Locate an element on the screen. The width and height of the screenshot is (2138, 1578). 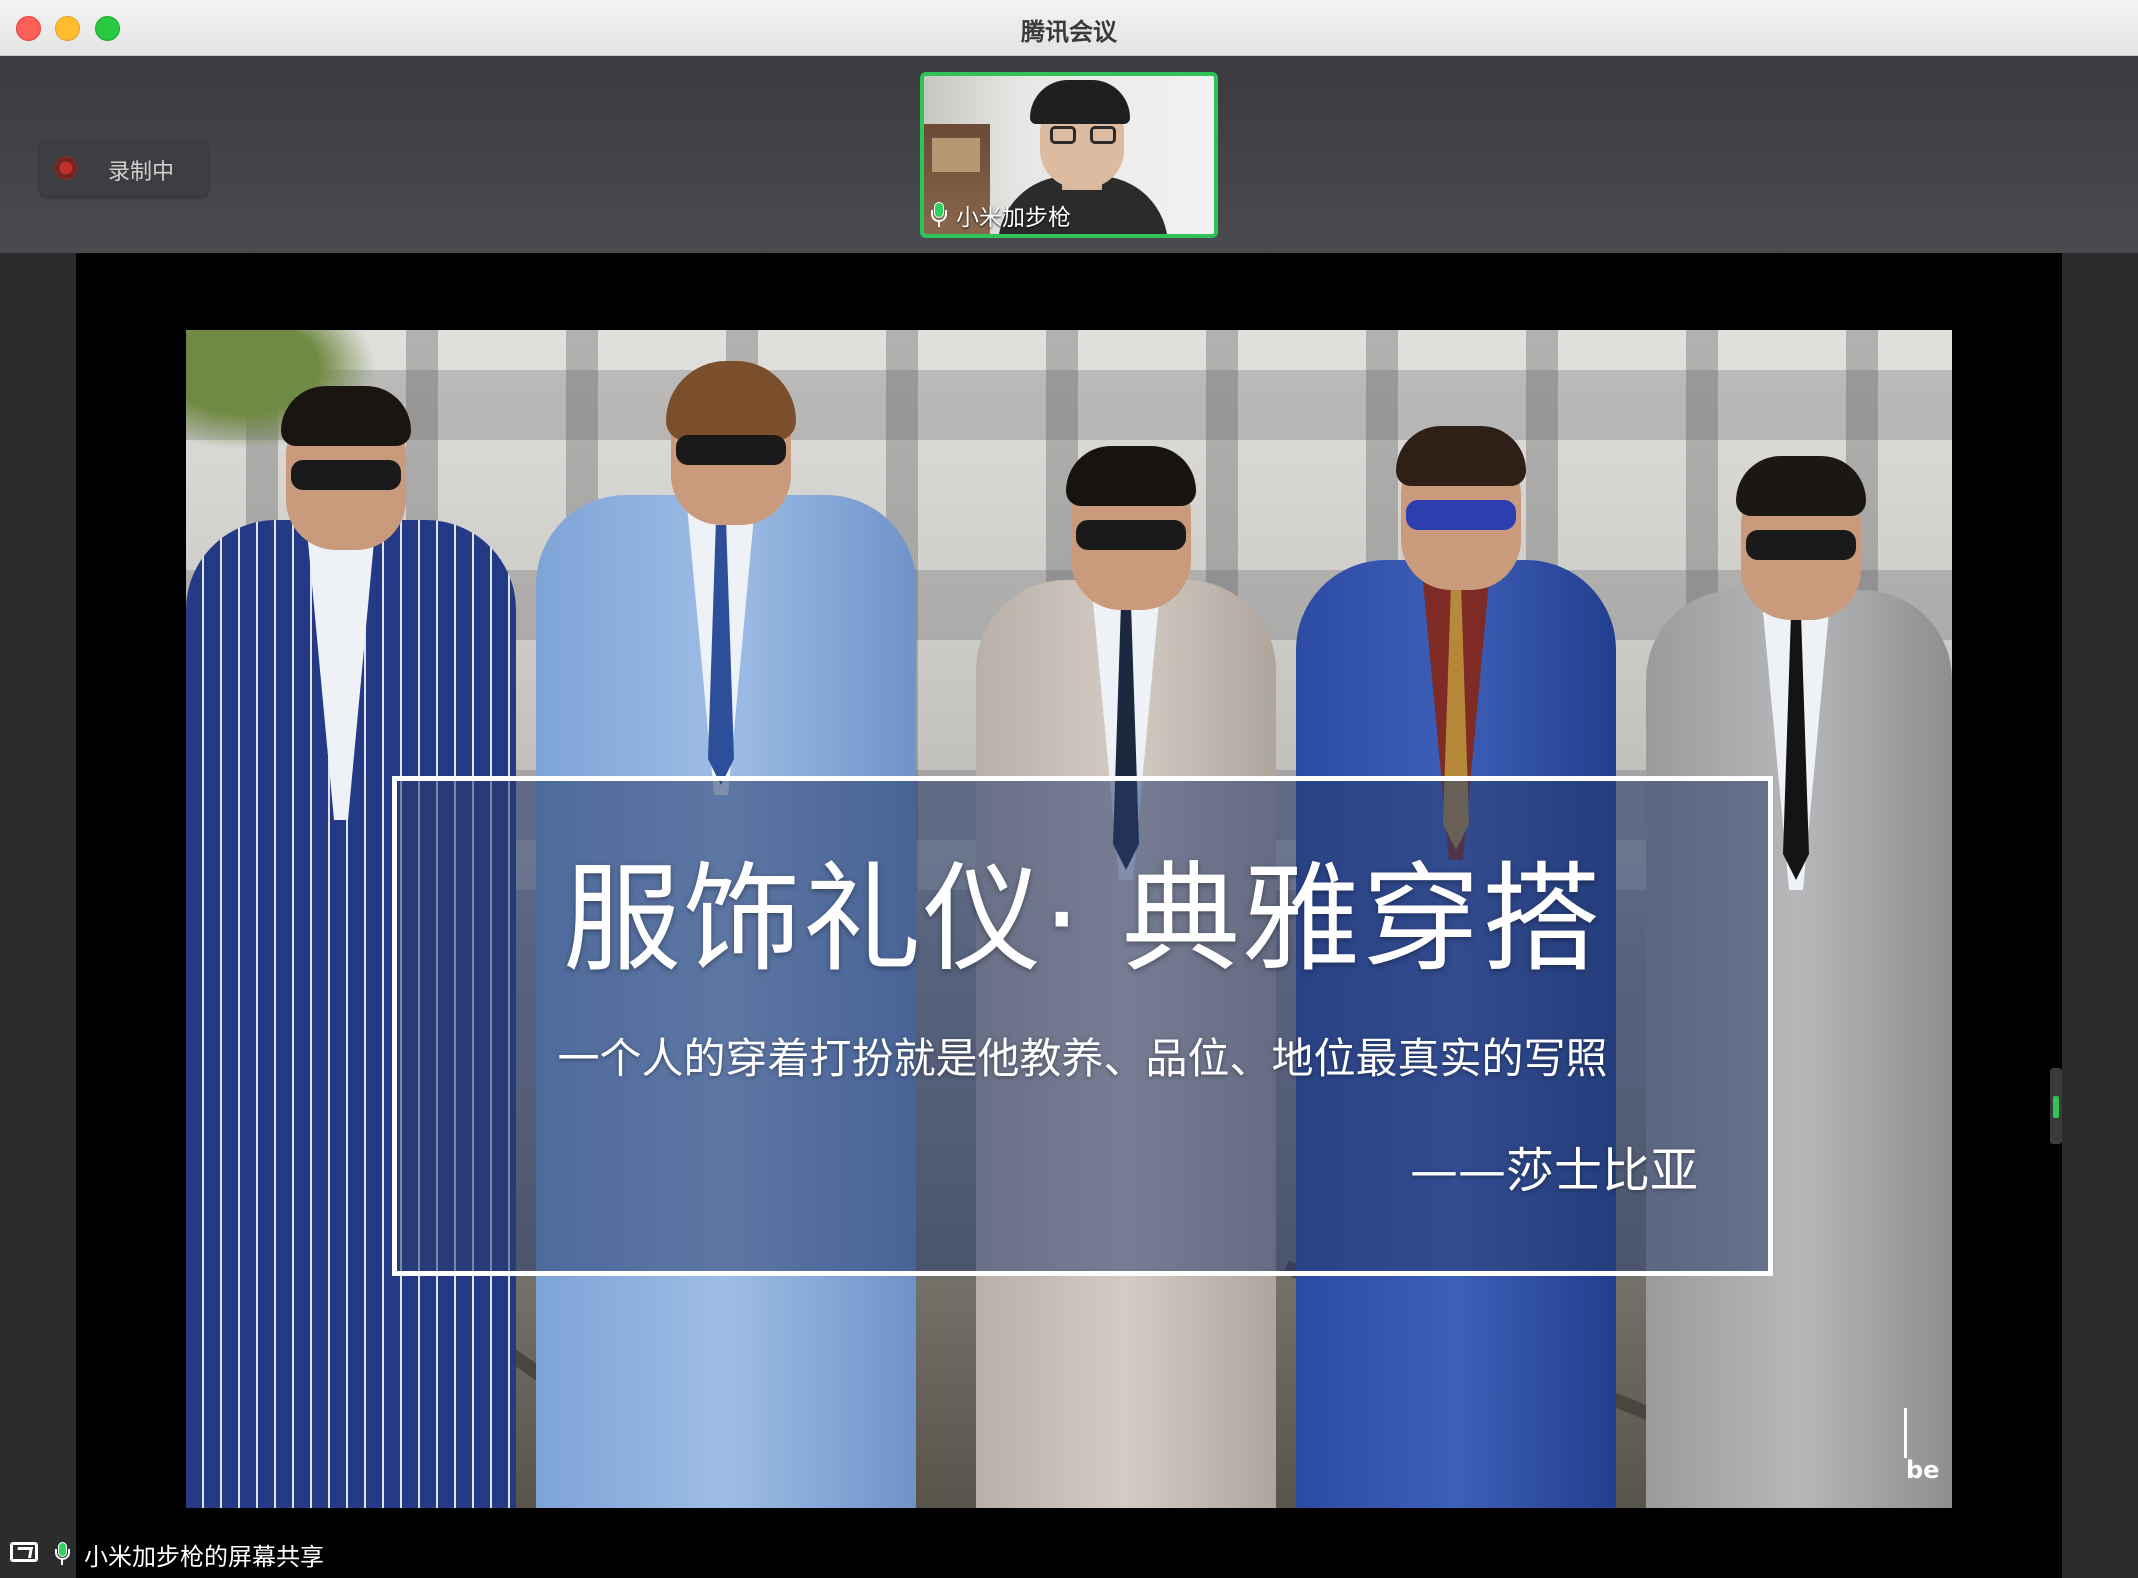
recording-indicator: 录制中 is located at coordinates (124, 168).